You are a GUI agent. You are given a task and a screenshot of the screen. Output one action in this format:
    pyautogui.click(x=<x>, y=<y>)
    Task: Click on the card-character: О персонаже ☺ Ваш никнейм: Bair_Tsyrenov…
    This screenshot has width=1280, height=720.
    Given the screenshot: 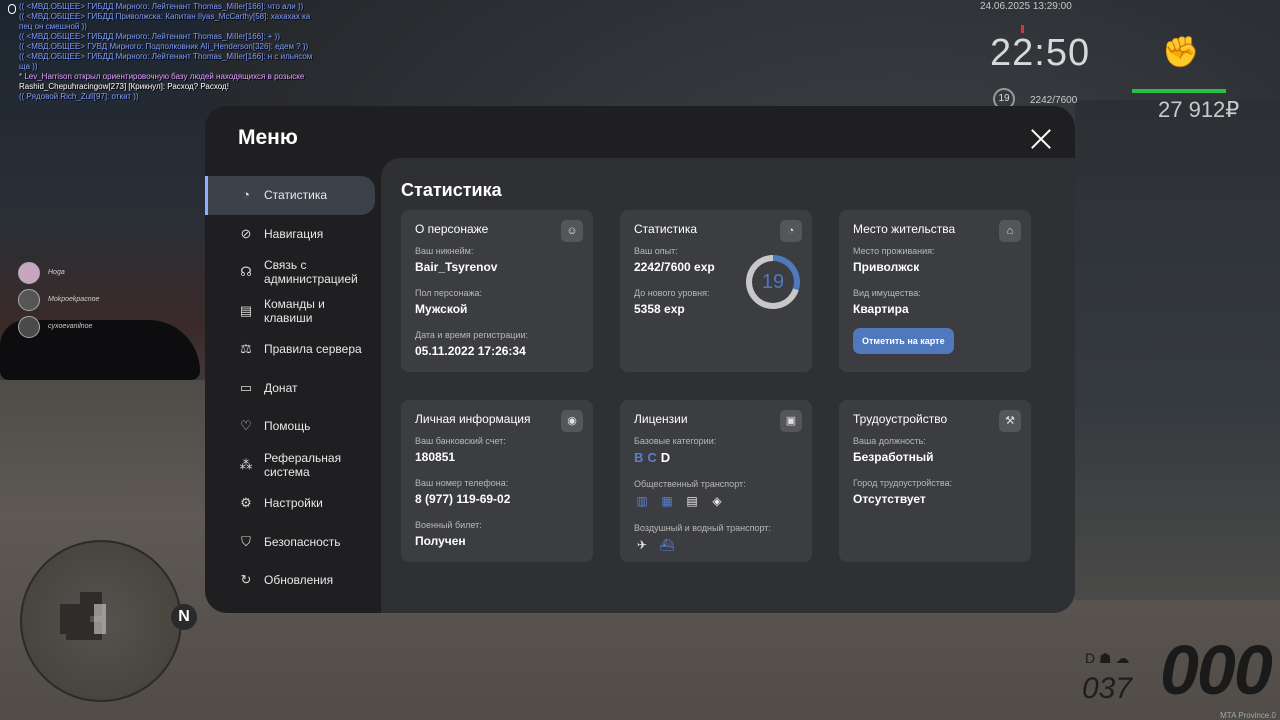 What is the action you would take?
    pyautogui.click(x=497, y=291)
    